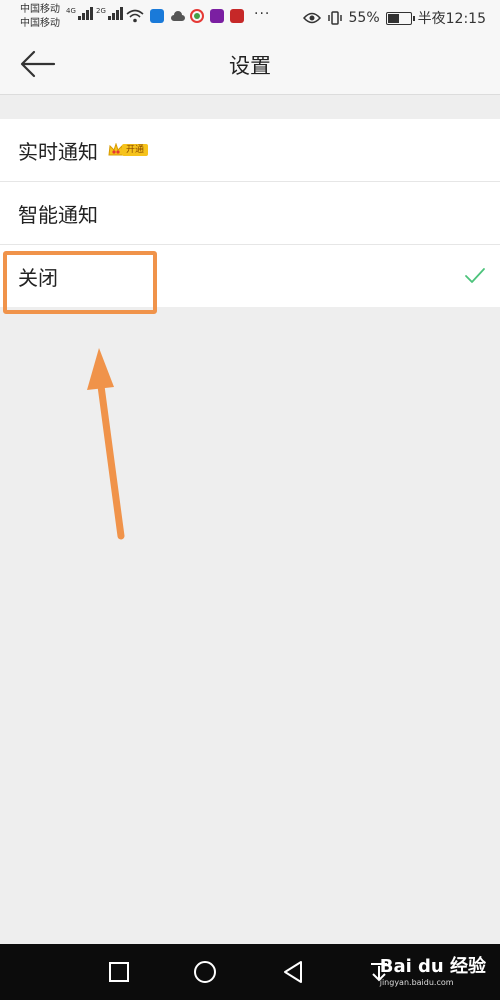 The width and height of the screenshot is (500, 1000). I want to click on option-label: 智能通知, so click(58, 214).